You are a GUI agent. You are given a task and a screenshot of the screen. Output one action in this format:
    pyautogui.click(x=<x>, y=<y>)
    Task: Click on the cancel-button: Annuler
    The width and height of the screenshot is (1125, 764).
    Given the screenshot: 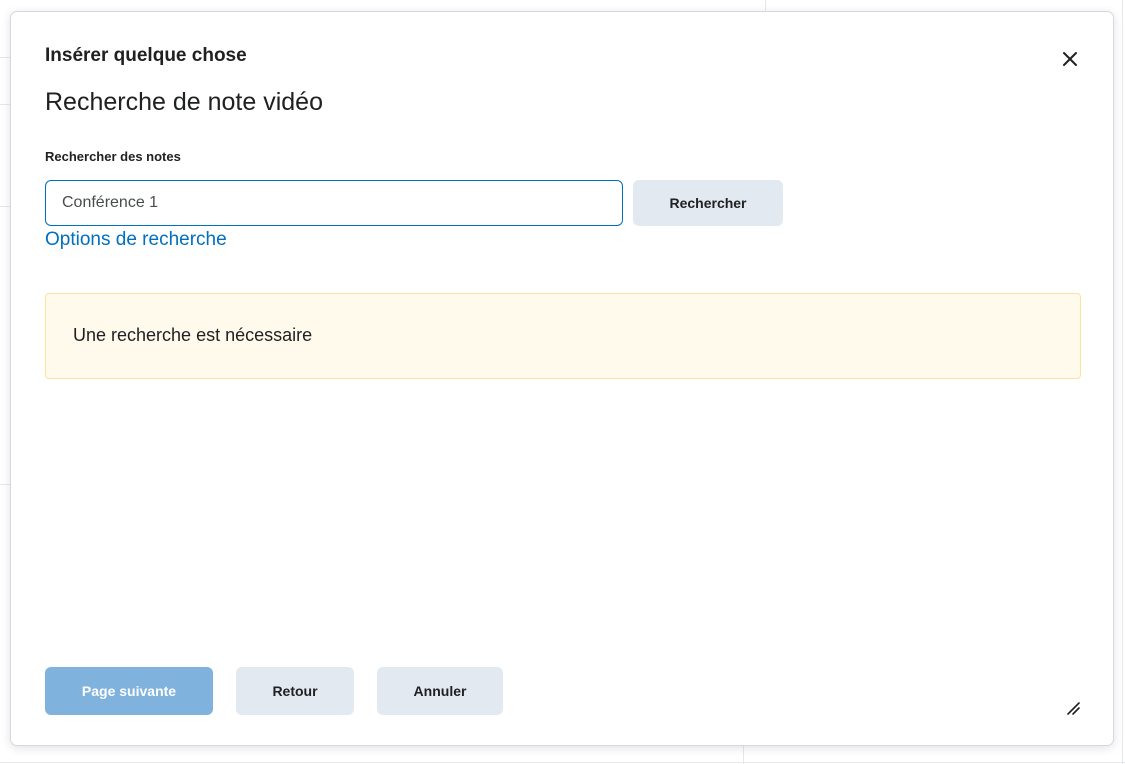 What is the action you would take?
    pyautogui.click(x=440, y=691)
    